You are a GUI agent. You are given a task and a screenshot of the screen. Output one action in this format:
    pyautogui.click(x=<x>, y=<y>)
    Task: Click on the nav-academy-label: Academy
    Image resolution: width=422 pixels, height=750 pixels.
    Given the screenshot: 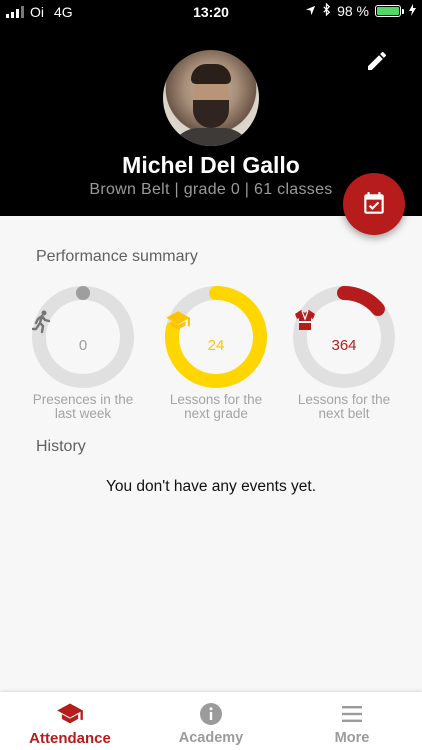 What is the action you would take?
    pyautogui.click(x=211, y=738)
    